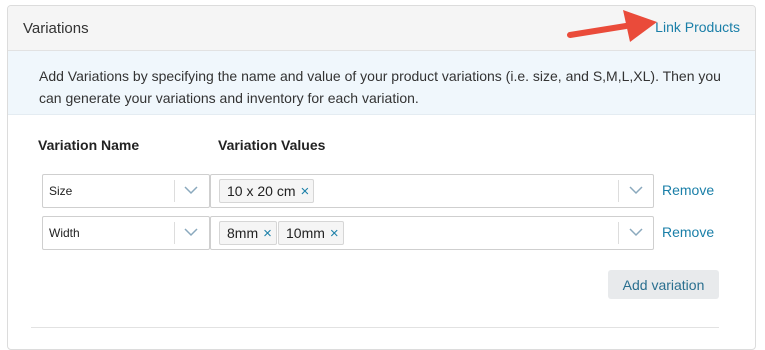 Image resolution: width=765 pixels, height=350 pixels. Describe the element at coordinates (697, 27) in the screenshot. I see `link-products-link: Link Products` at that location.